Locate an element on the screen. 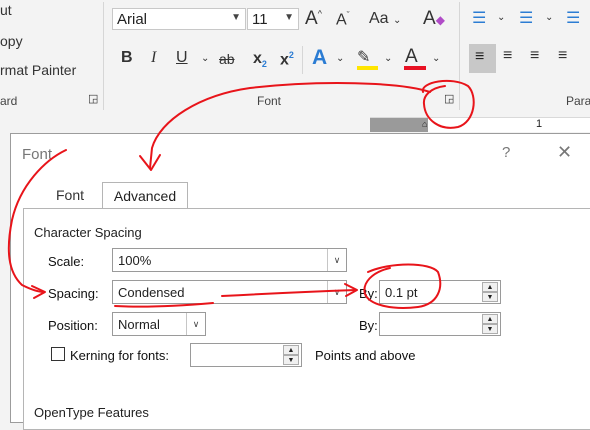  paragraph-group-label: Para is located at coordinates (578, 101).